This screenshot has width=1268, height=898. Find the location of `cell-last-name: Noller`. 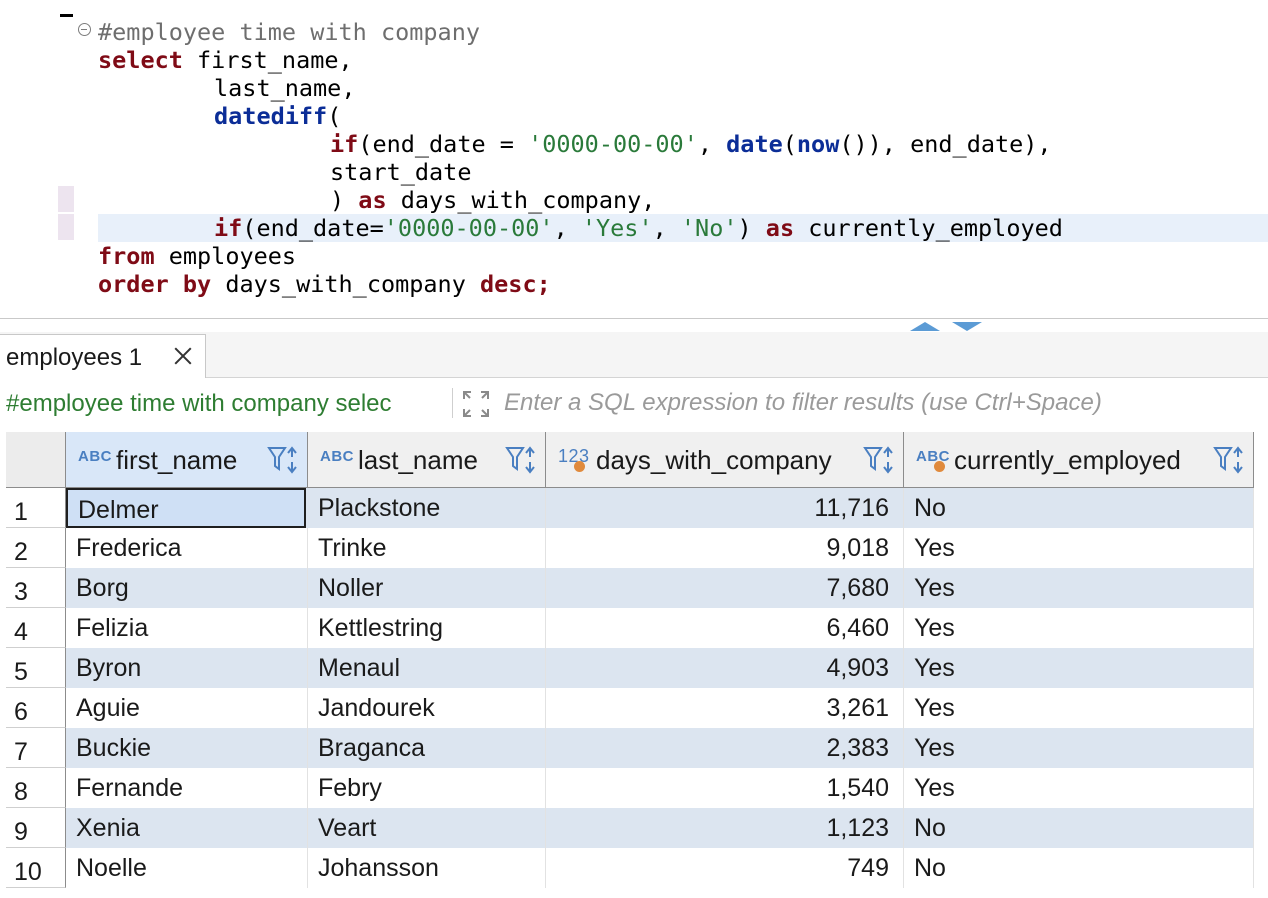

cell-last-name: Noller is located at coordinates (427, 588).